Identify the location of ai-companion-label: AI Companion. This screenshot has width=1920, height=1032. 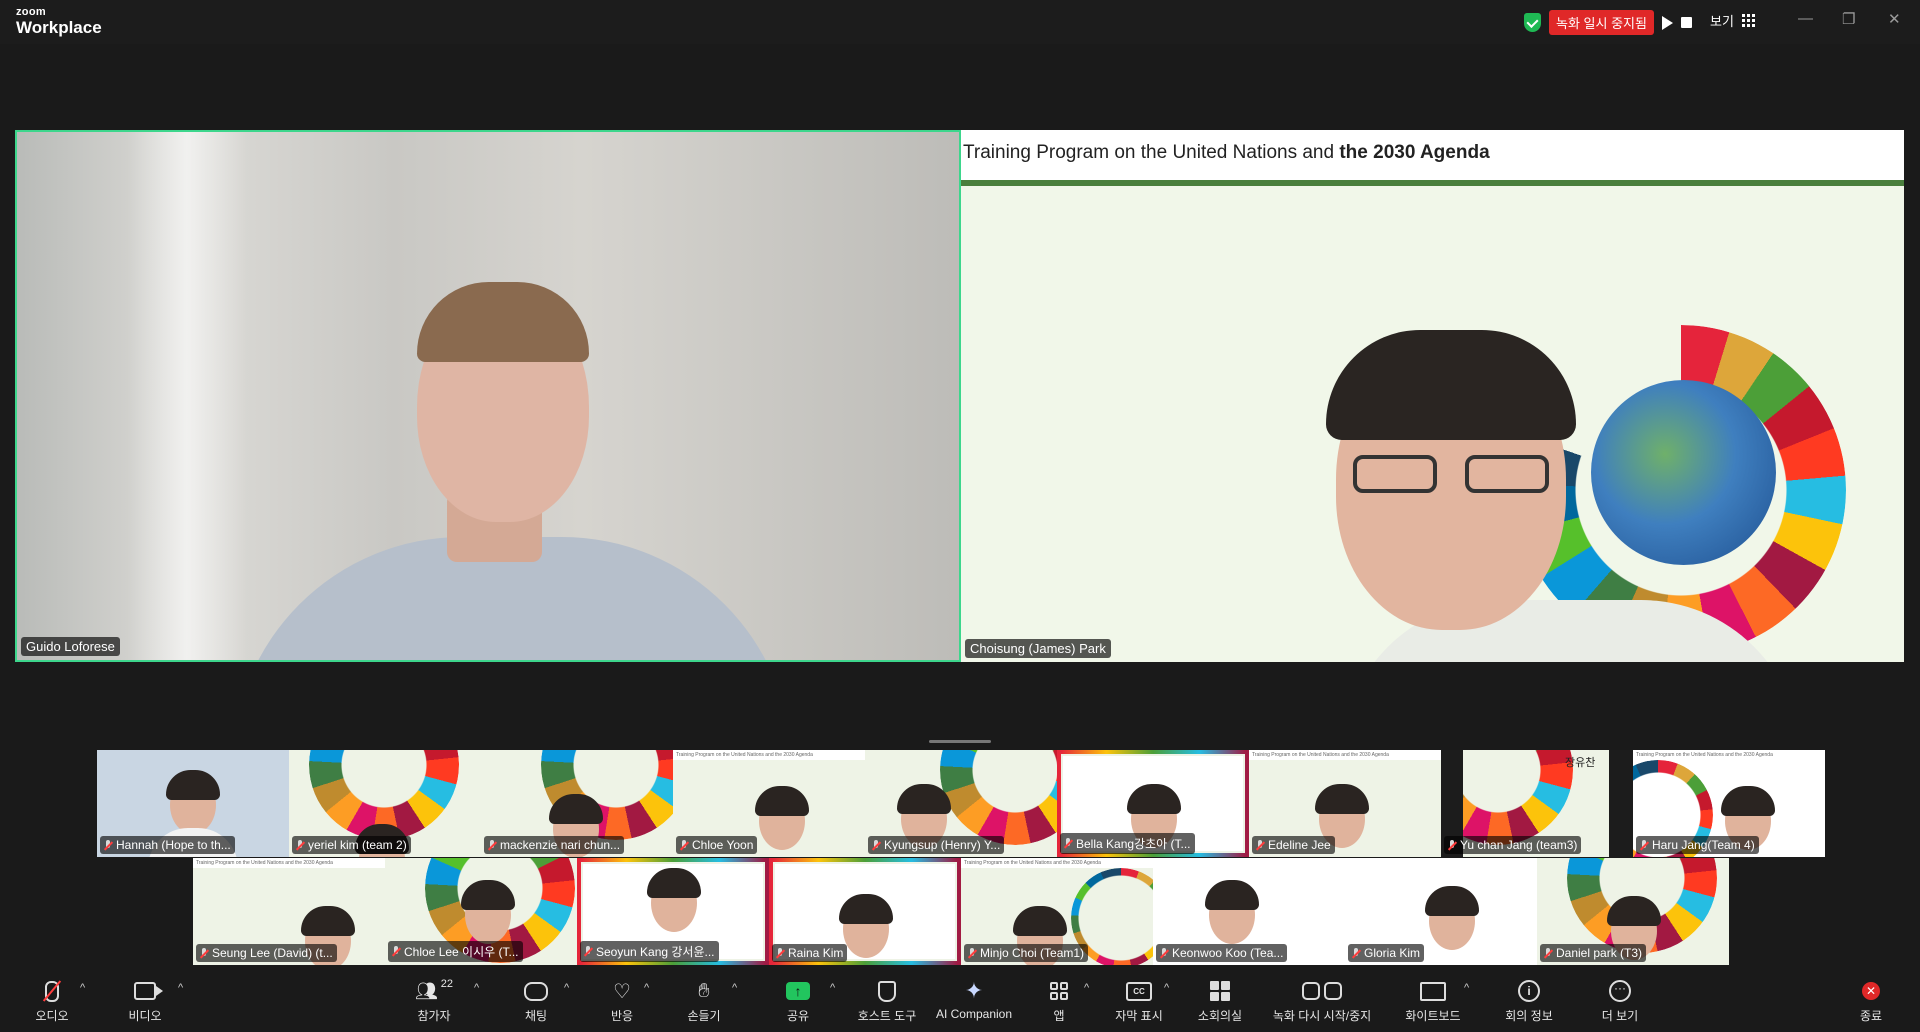
(974, 1014).